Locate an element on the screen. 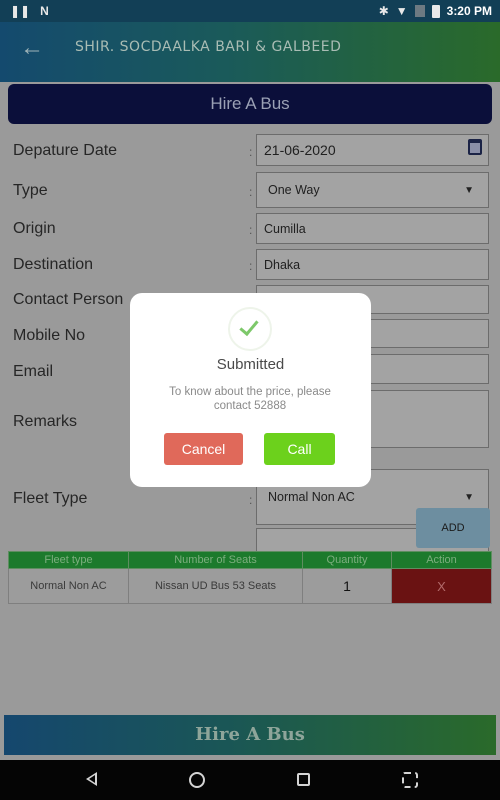 The height and width of the screenshot is (800, 500). call-button: Call is located at coordinates (299, 449).